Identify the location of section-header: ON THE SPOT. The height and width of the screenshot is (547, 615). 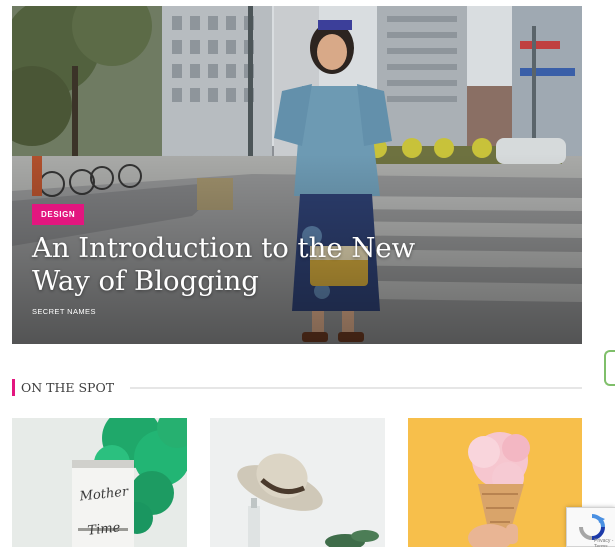
(297, 388).